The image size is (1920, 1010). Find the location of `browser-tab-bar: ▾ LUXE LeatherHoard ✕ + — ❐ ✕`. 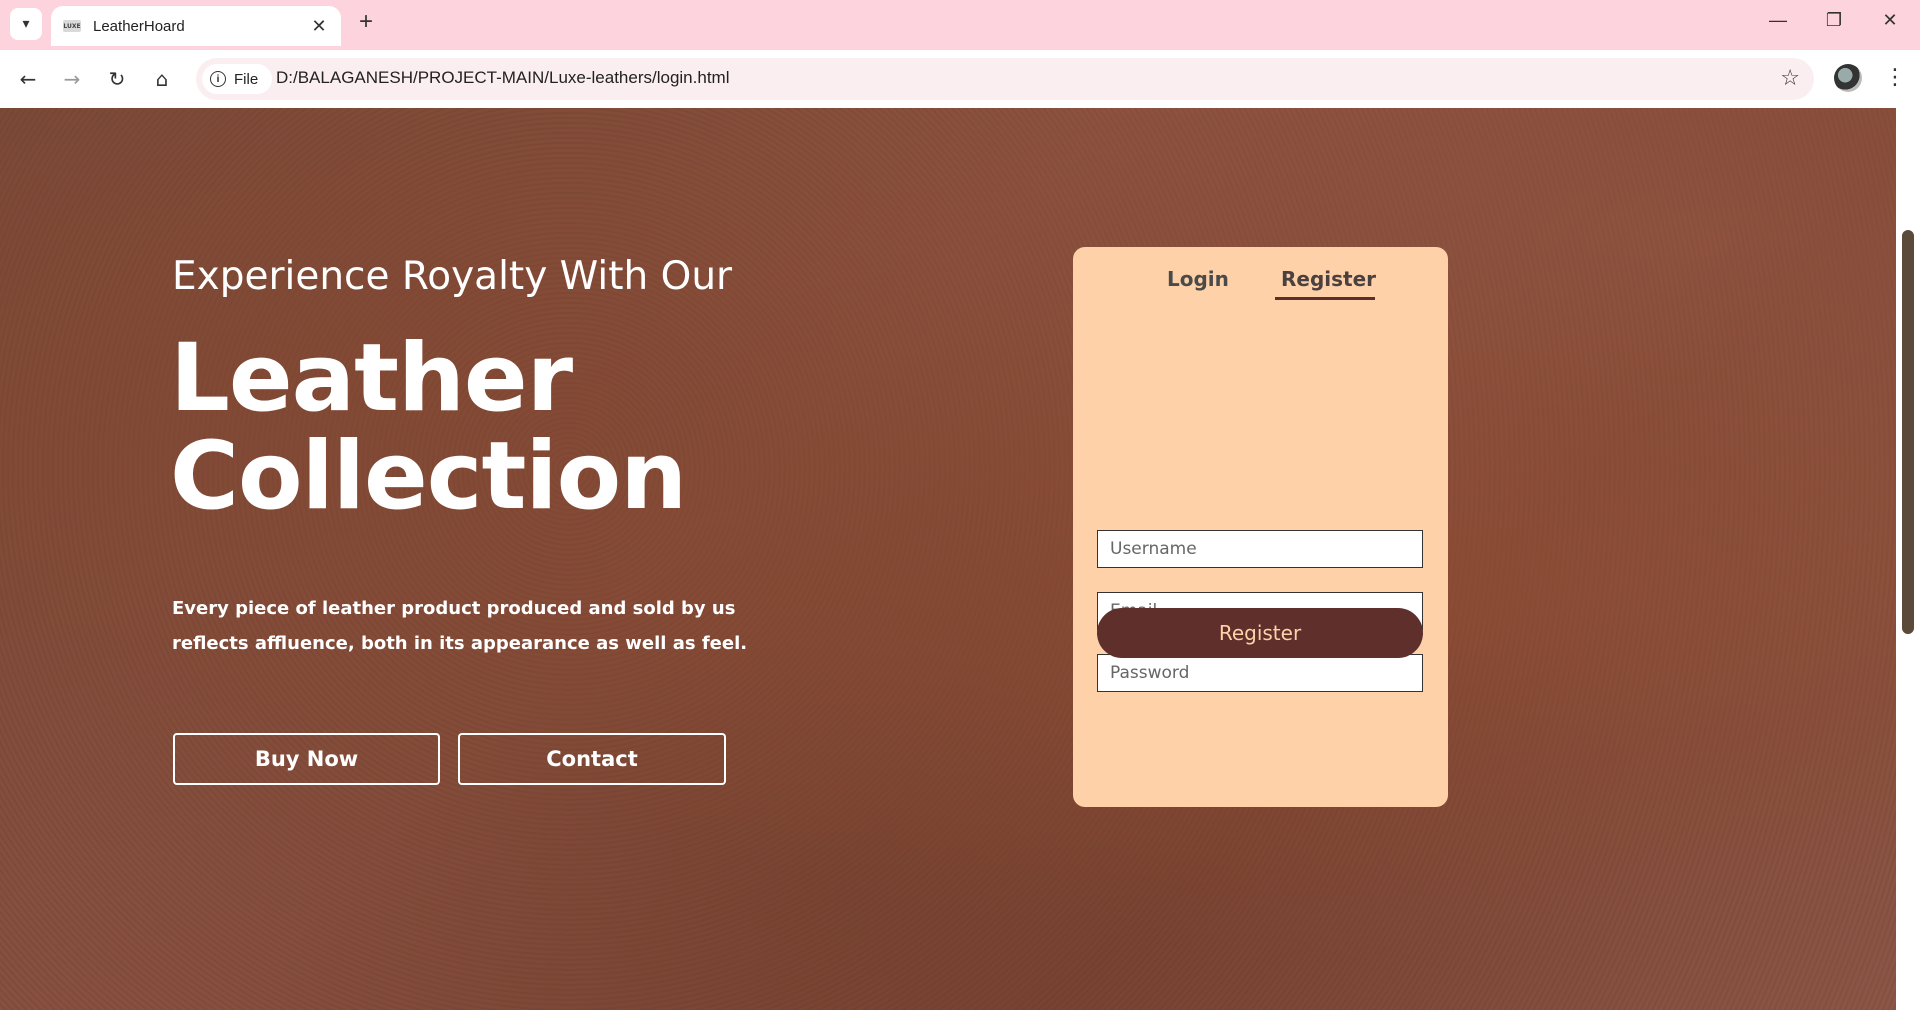

browser-tab-bar: ▾ LUXE LeatherHoard ✕ + — ❐ ✕ is located at coordinates (960, 25).